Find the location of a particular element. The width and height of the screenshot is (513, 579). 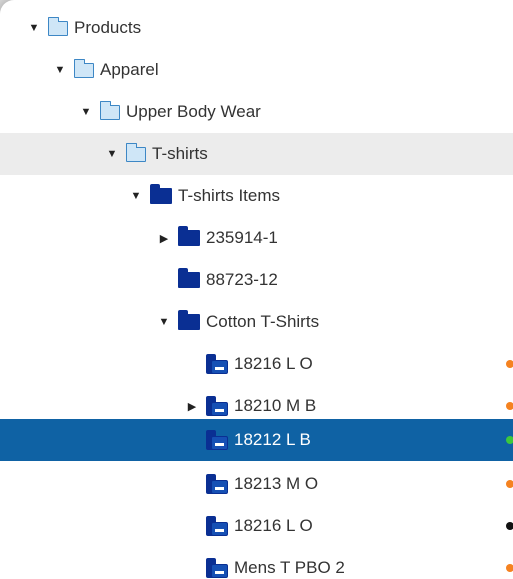

tree-node-88723-12: 88723-12 is located at coordinates (256, 280).